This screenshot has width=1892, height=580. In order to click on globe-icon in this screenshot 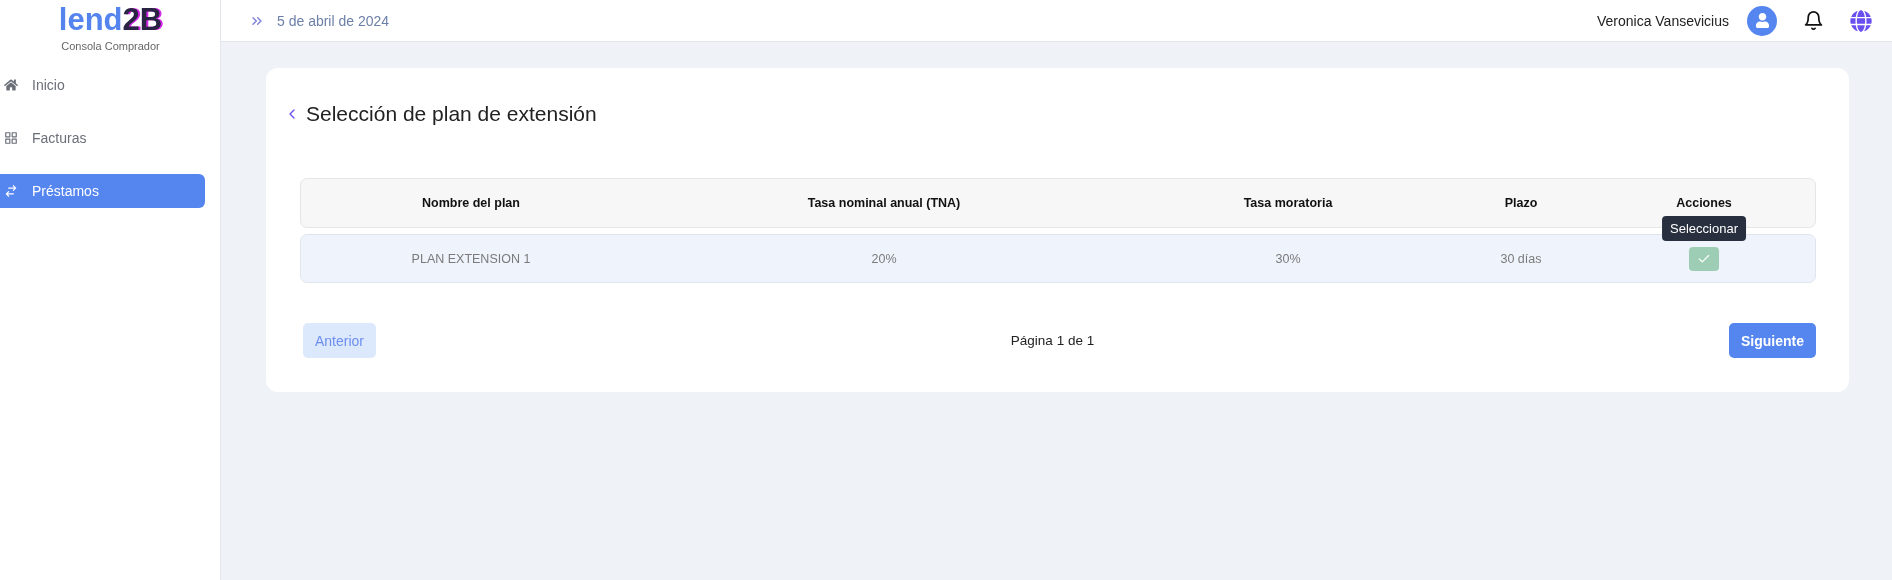, I will do `click(1861, 20)`.